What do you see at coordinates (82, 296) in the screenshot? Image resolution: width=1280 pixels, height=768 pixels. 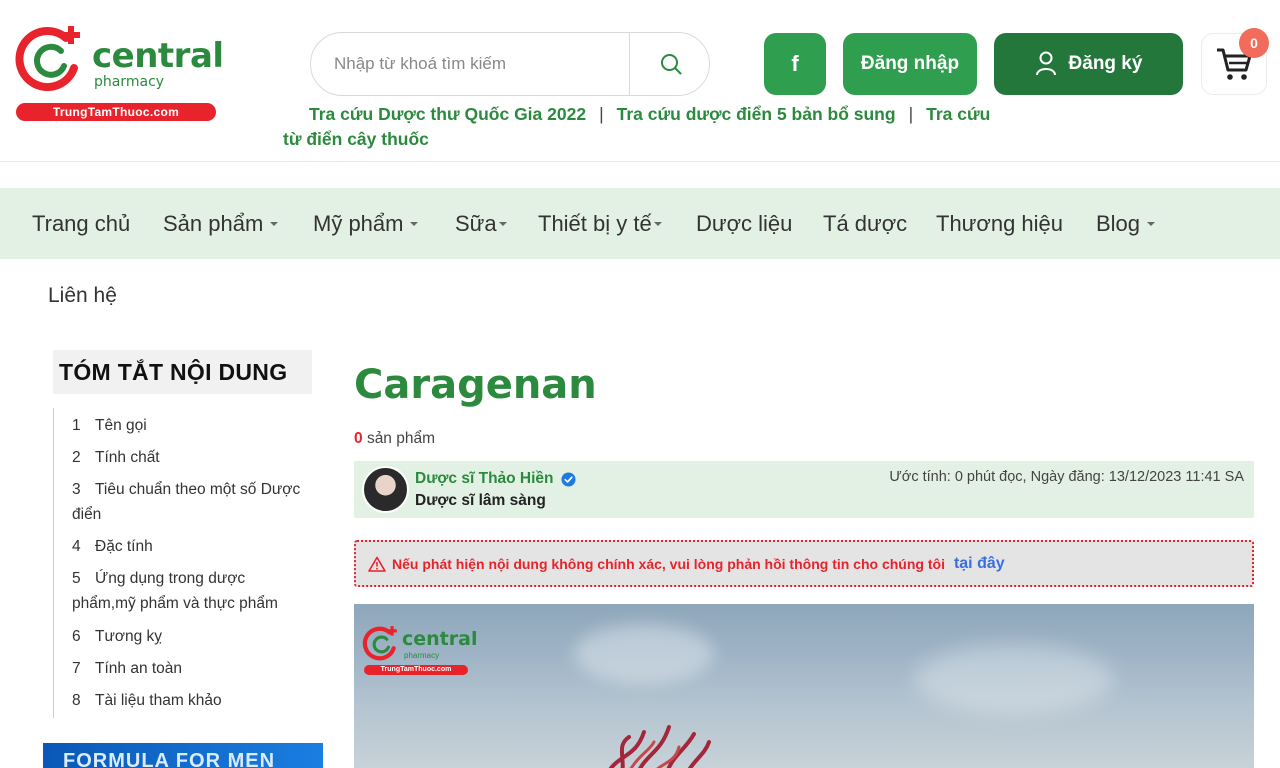 I see `breadcrumb: Liên hệ` at bounding box center [82, 296].